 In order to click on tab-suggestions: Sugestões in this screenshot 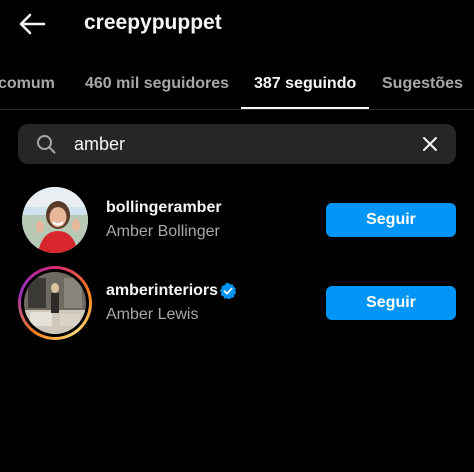, I will do `click(422, 85)`.